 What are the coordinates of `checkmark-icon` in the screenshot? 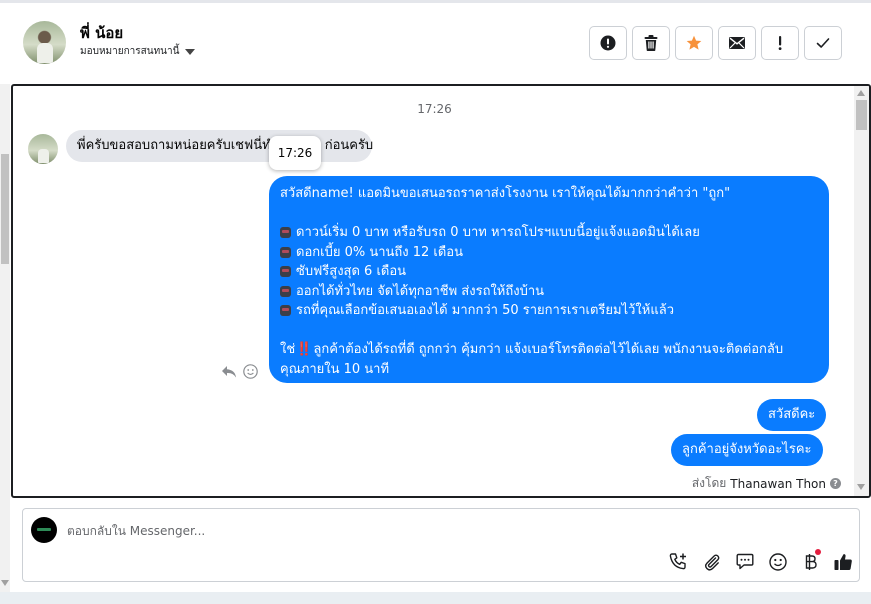 It's located at (823, 43).